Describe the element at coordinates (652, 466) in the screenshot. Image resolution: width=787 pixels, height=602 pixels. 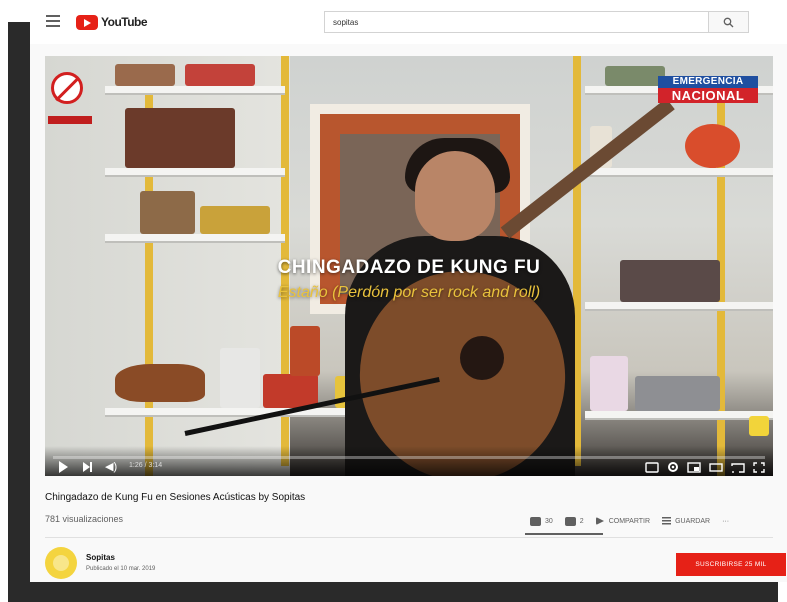
I see `subtitles-icon` at that location.